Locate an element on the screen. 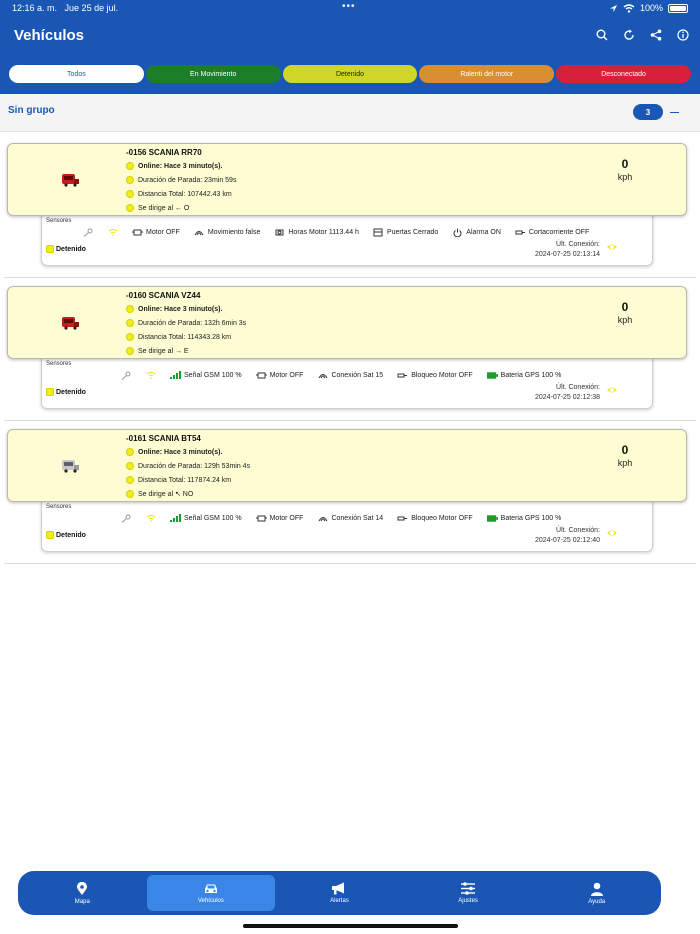 The width and height of the screenshot is (700, 934). vehicle-name: -0161 SCANIA BT54 is located at coordinates (163, 438).